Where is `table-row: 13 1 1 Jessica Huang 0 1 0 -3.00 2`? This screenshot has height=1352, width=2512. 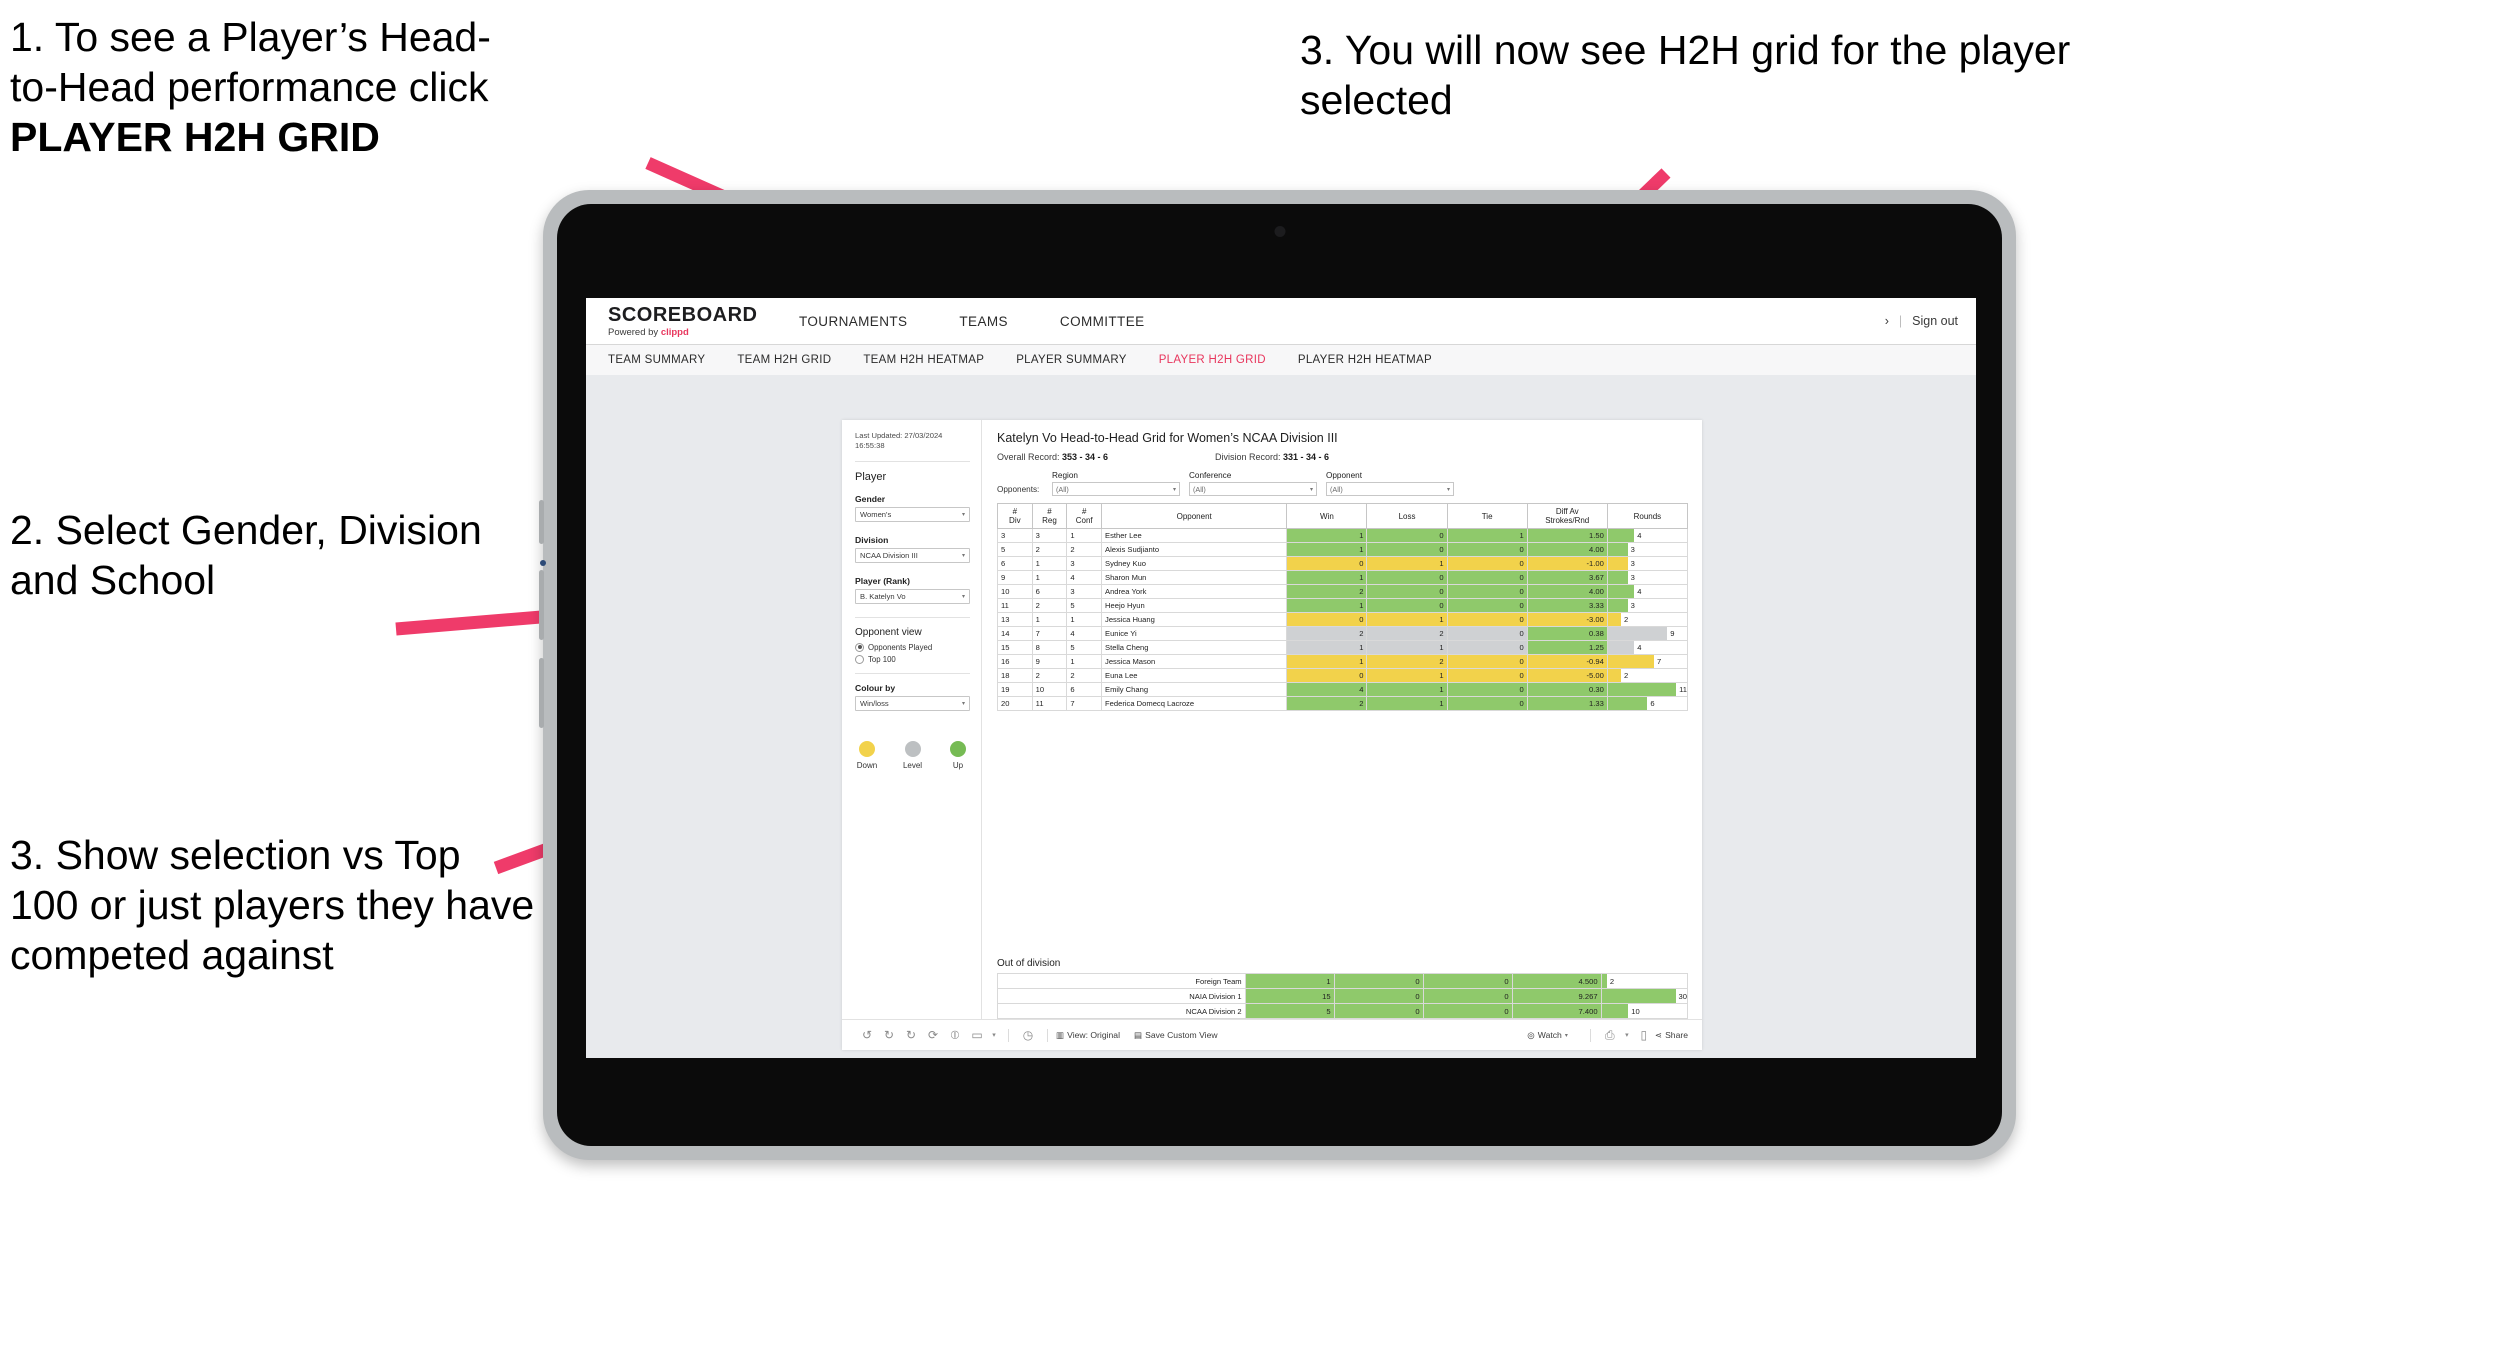 table-row: 13 1 1 Jessica Huang 0 1 0 -3.00 2 is located at coordinates (1342, 620).